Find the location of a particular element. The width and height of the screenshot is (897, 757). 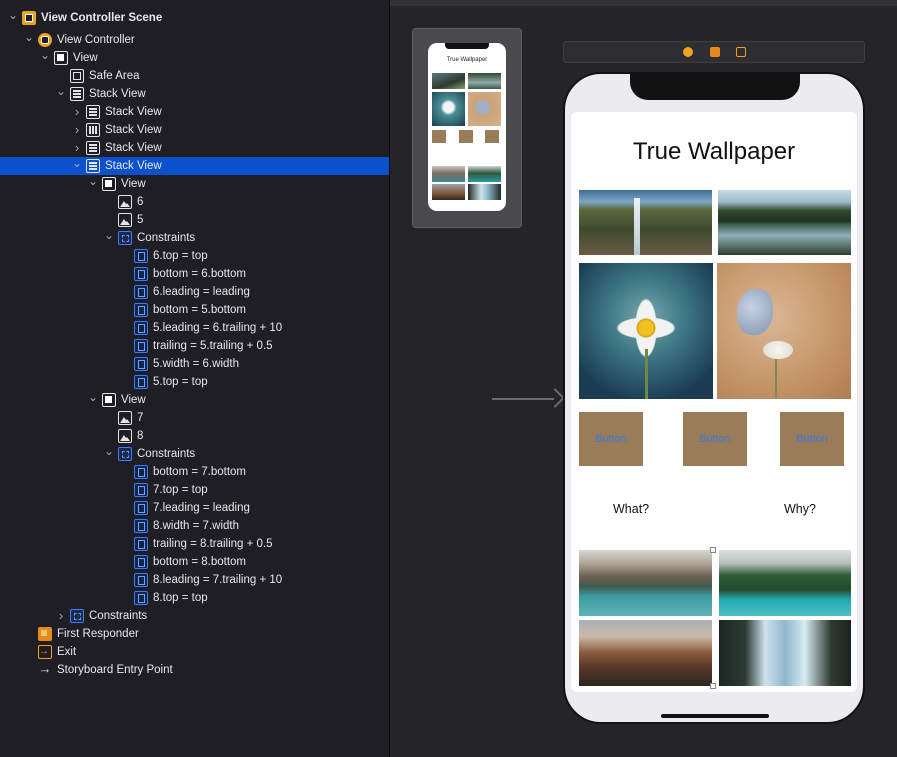

exit-icon is located at coordinates (741, 52).